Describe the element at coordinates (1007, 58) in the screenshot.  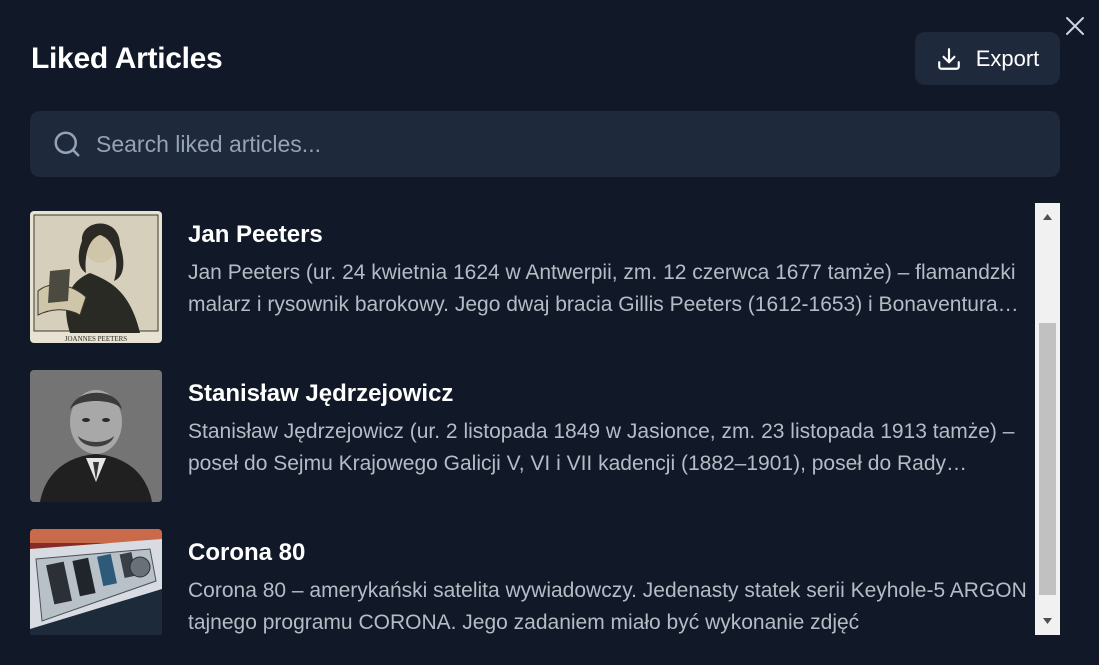
I see `export-button-label: Export` at that location.